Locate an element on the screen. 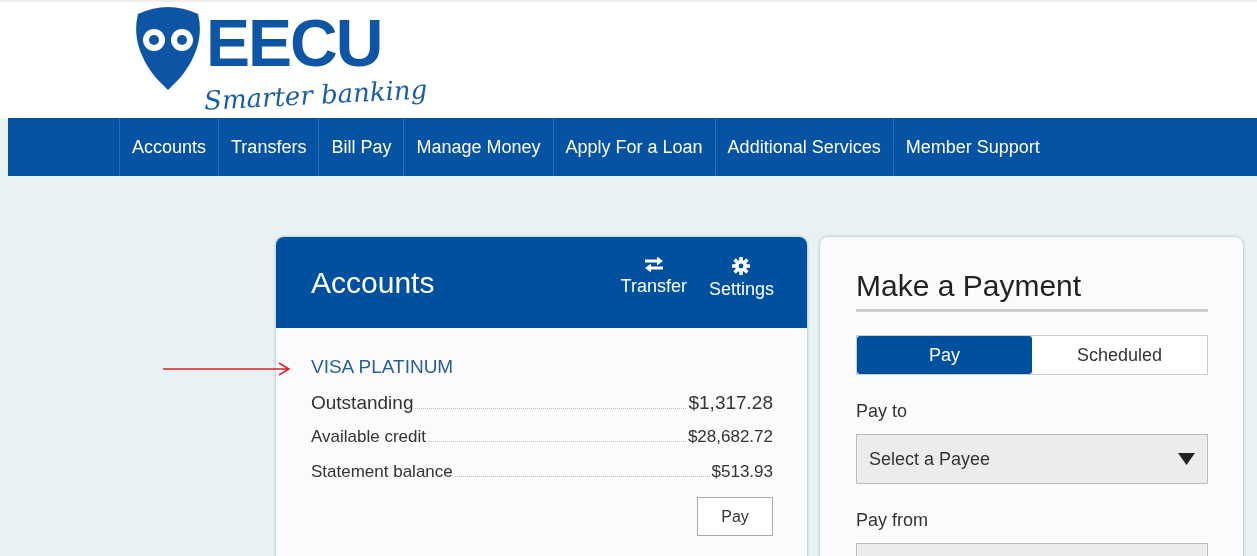 The height and width of the screenshot is (556, 1257). nav-link: Accounts is located at coordinates (169, 147).